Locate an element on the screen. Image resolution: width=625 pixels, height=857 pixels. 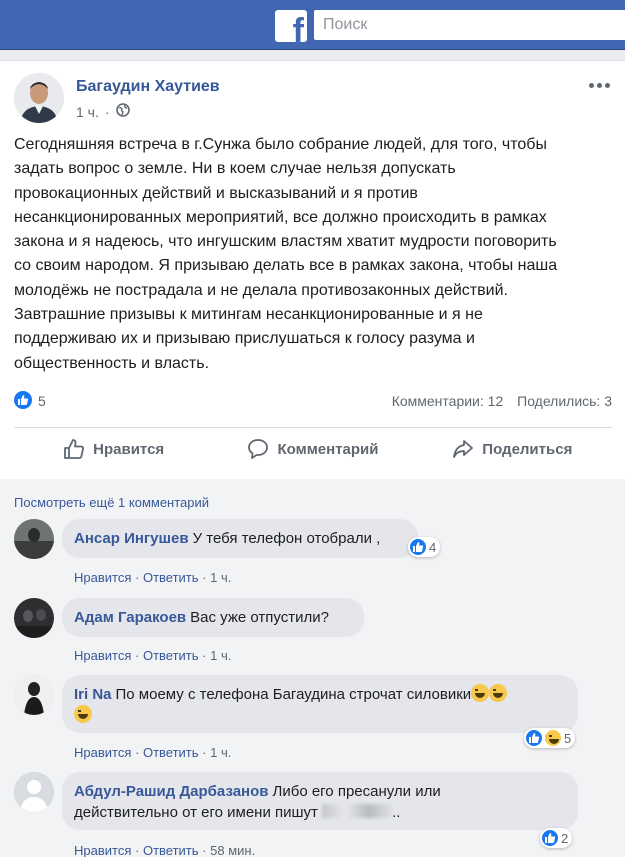
comments-count: Комментарии: 12 is located at coordinates (448, 401).